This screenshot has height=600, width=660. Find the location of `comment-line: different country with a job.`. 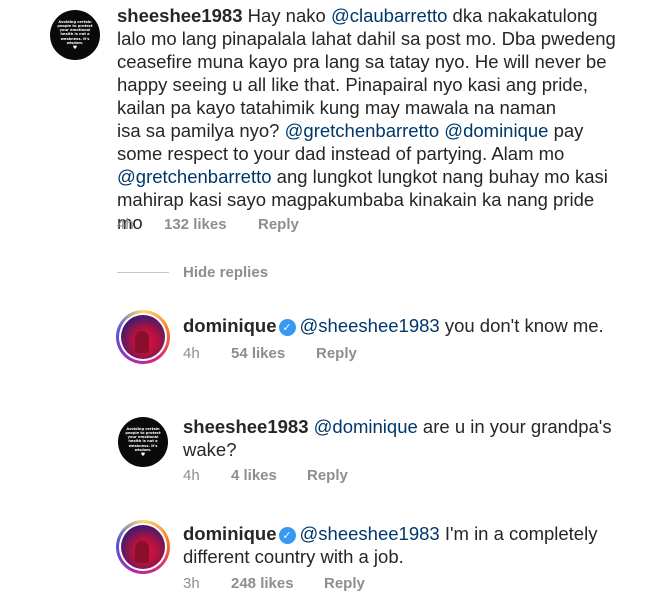

comment-line: different country with a job. is located at coordinates (390, 556).